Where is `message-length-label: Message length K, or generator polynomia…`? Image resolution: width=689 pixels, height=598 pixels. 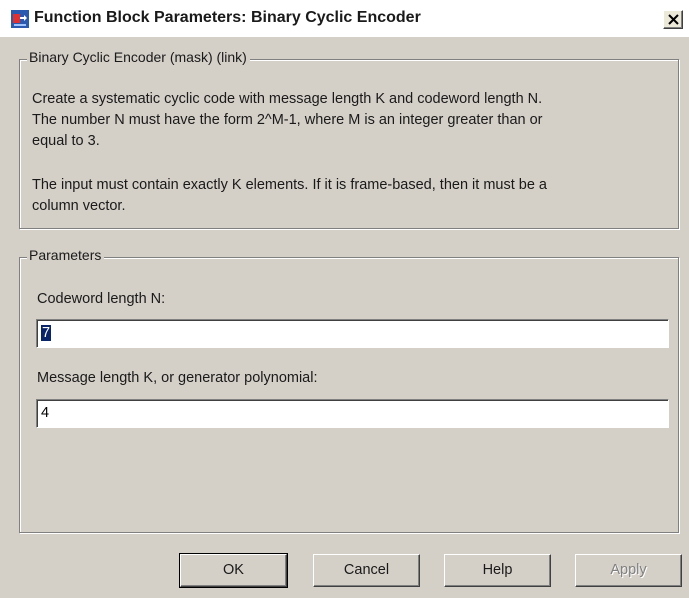 message-length-label: Message length K, or generator polynomia… is located at coordinates (177, 378).